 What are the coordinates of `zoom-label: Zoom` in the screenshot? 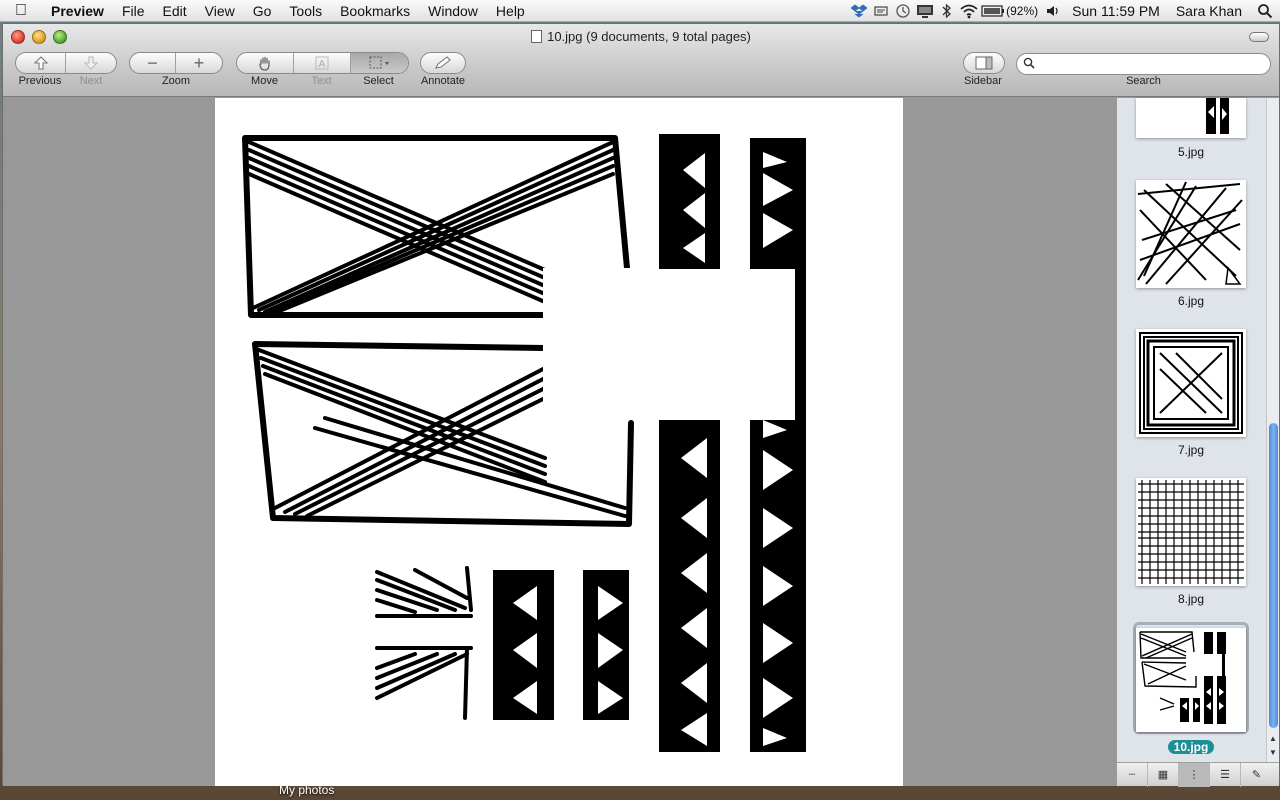 It's located at (176, 81).